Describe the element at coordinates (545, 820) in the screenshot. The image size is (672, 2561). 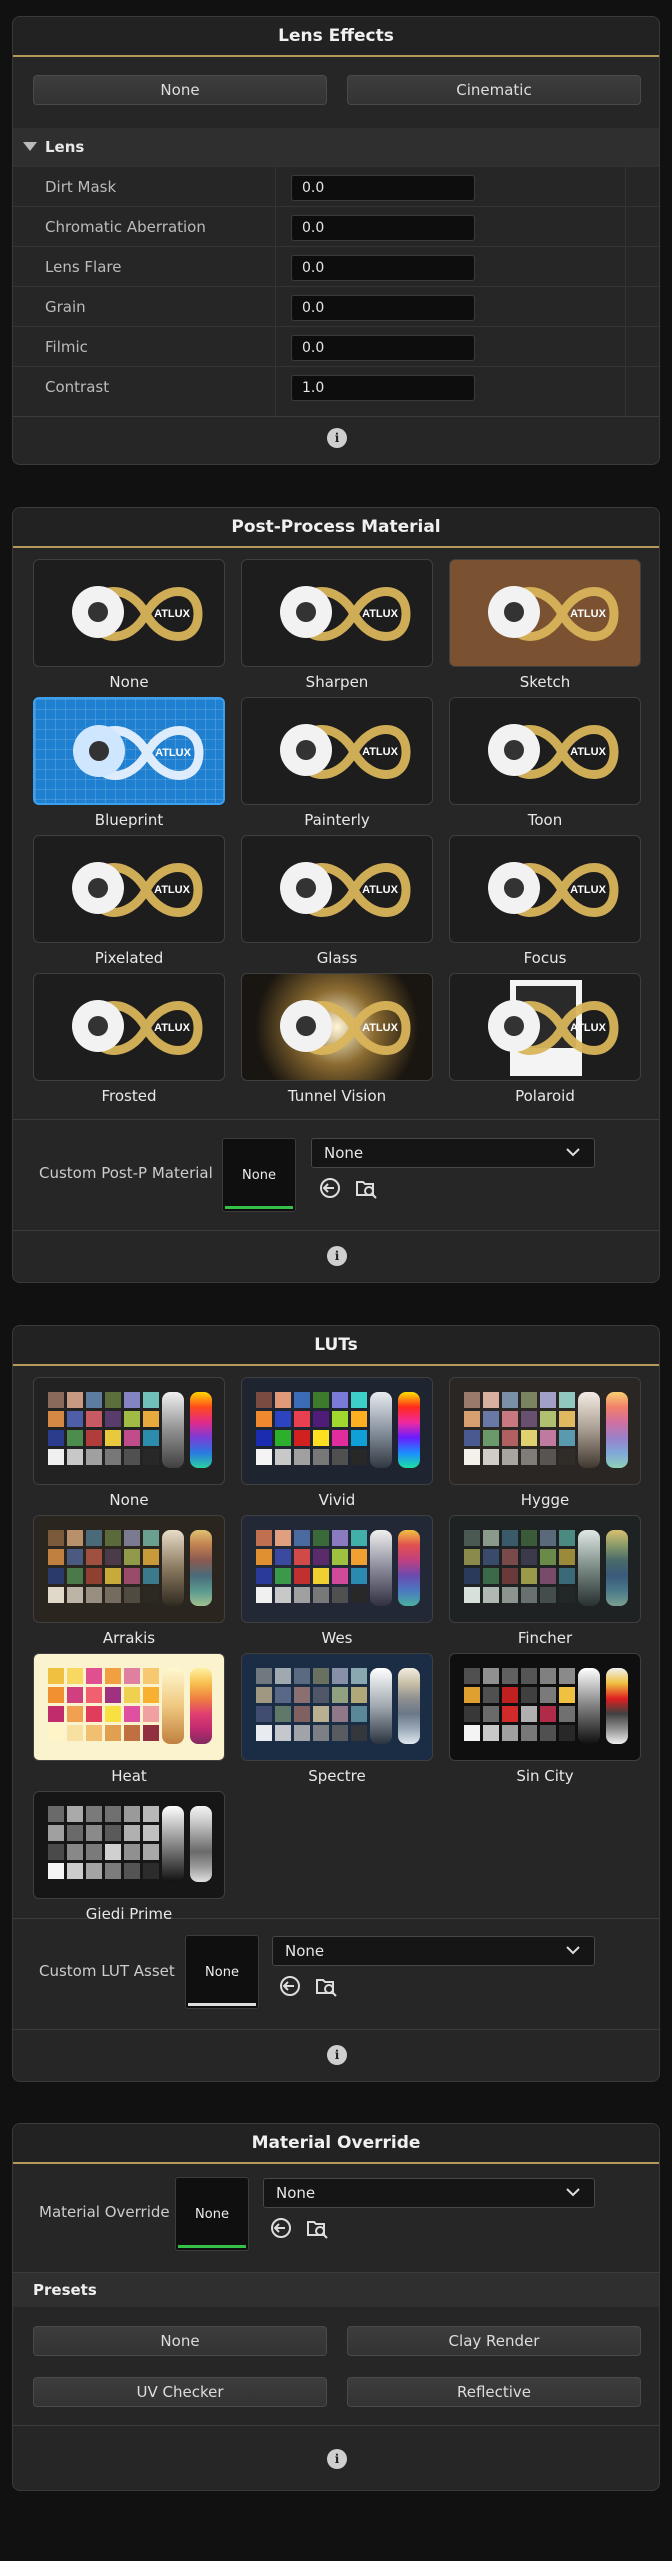
I see `tile-caption: Toon` at that location.